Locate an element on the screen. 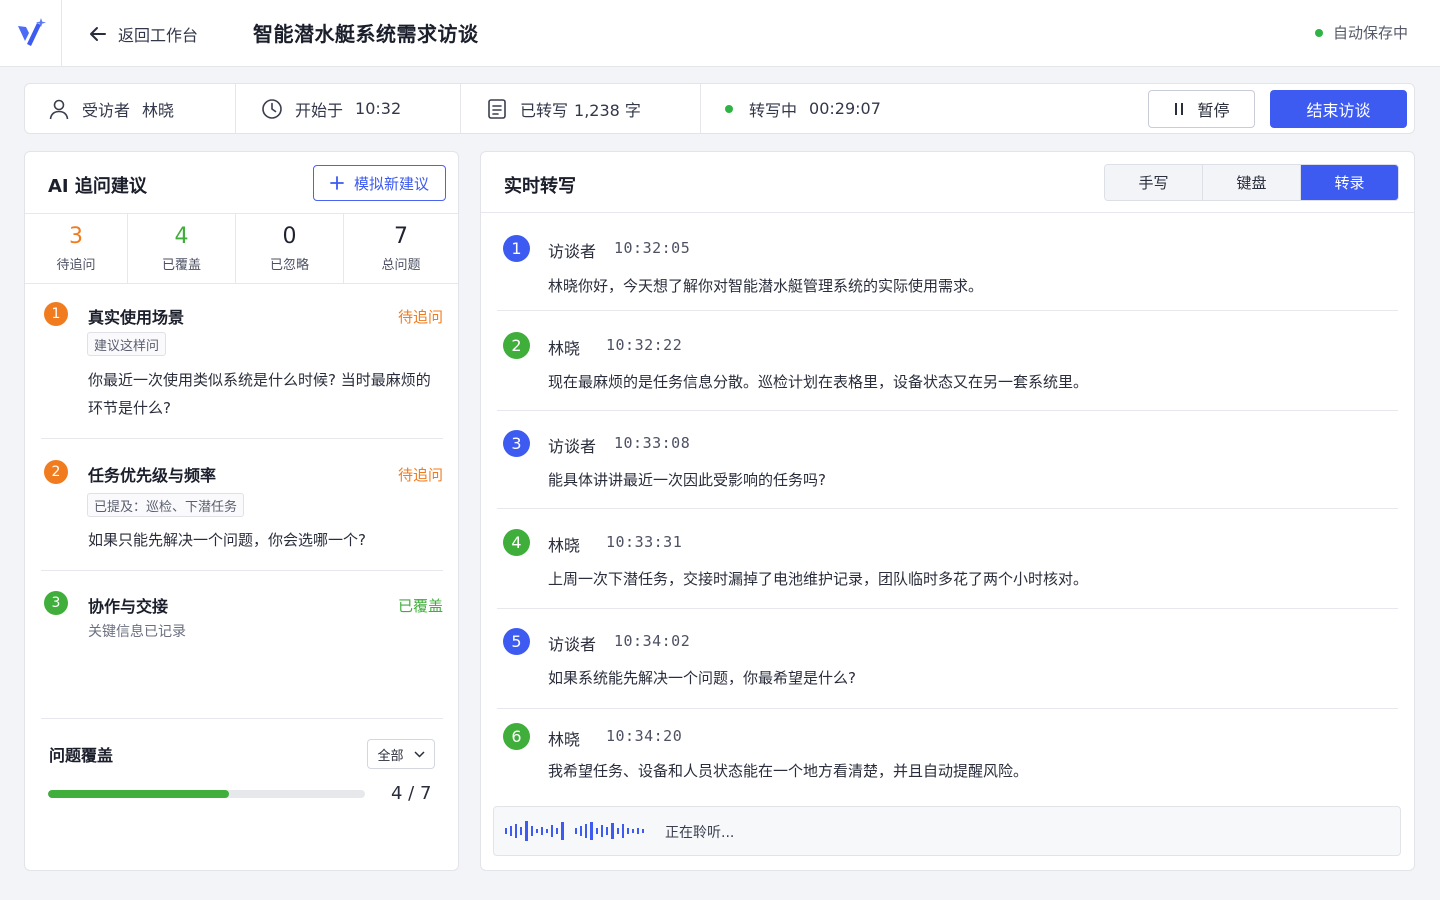 The image size is (1440, 900). user-icon is located at coordinates (59, 109).